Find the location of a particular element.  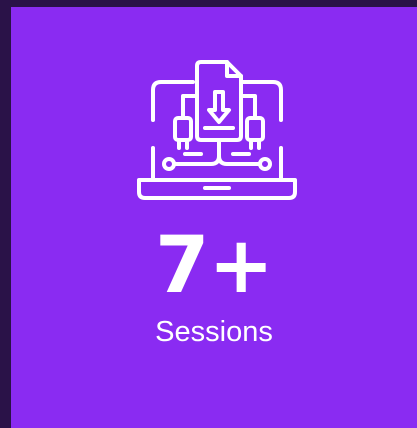

stat-value: 7+ is located at coordinates (214, 266).